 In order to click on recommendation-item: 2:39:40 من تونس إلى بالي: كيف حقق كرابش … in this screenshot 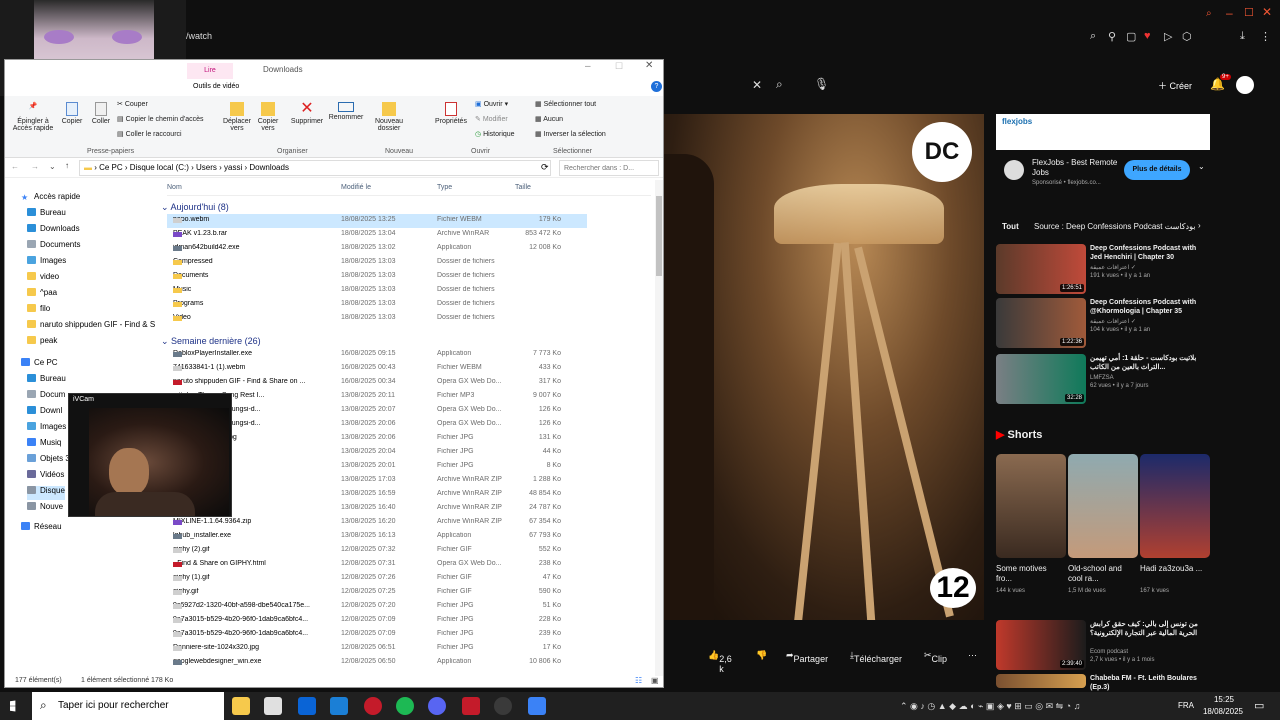, I will do `click(1103, 645)`.